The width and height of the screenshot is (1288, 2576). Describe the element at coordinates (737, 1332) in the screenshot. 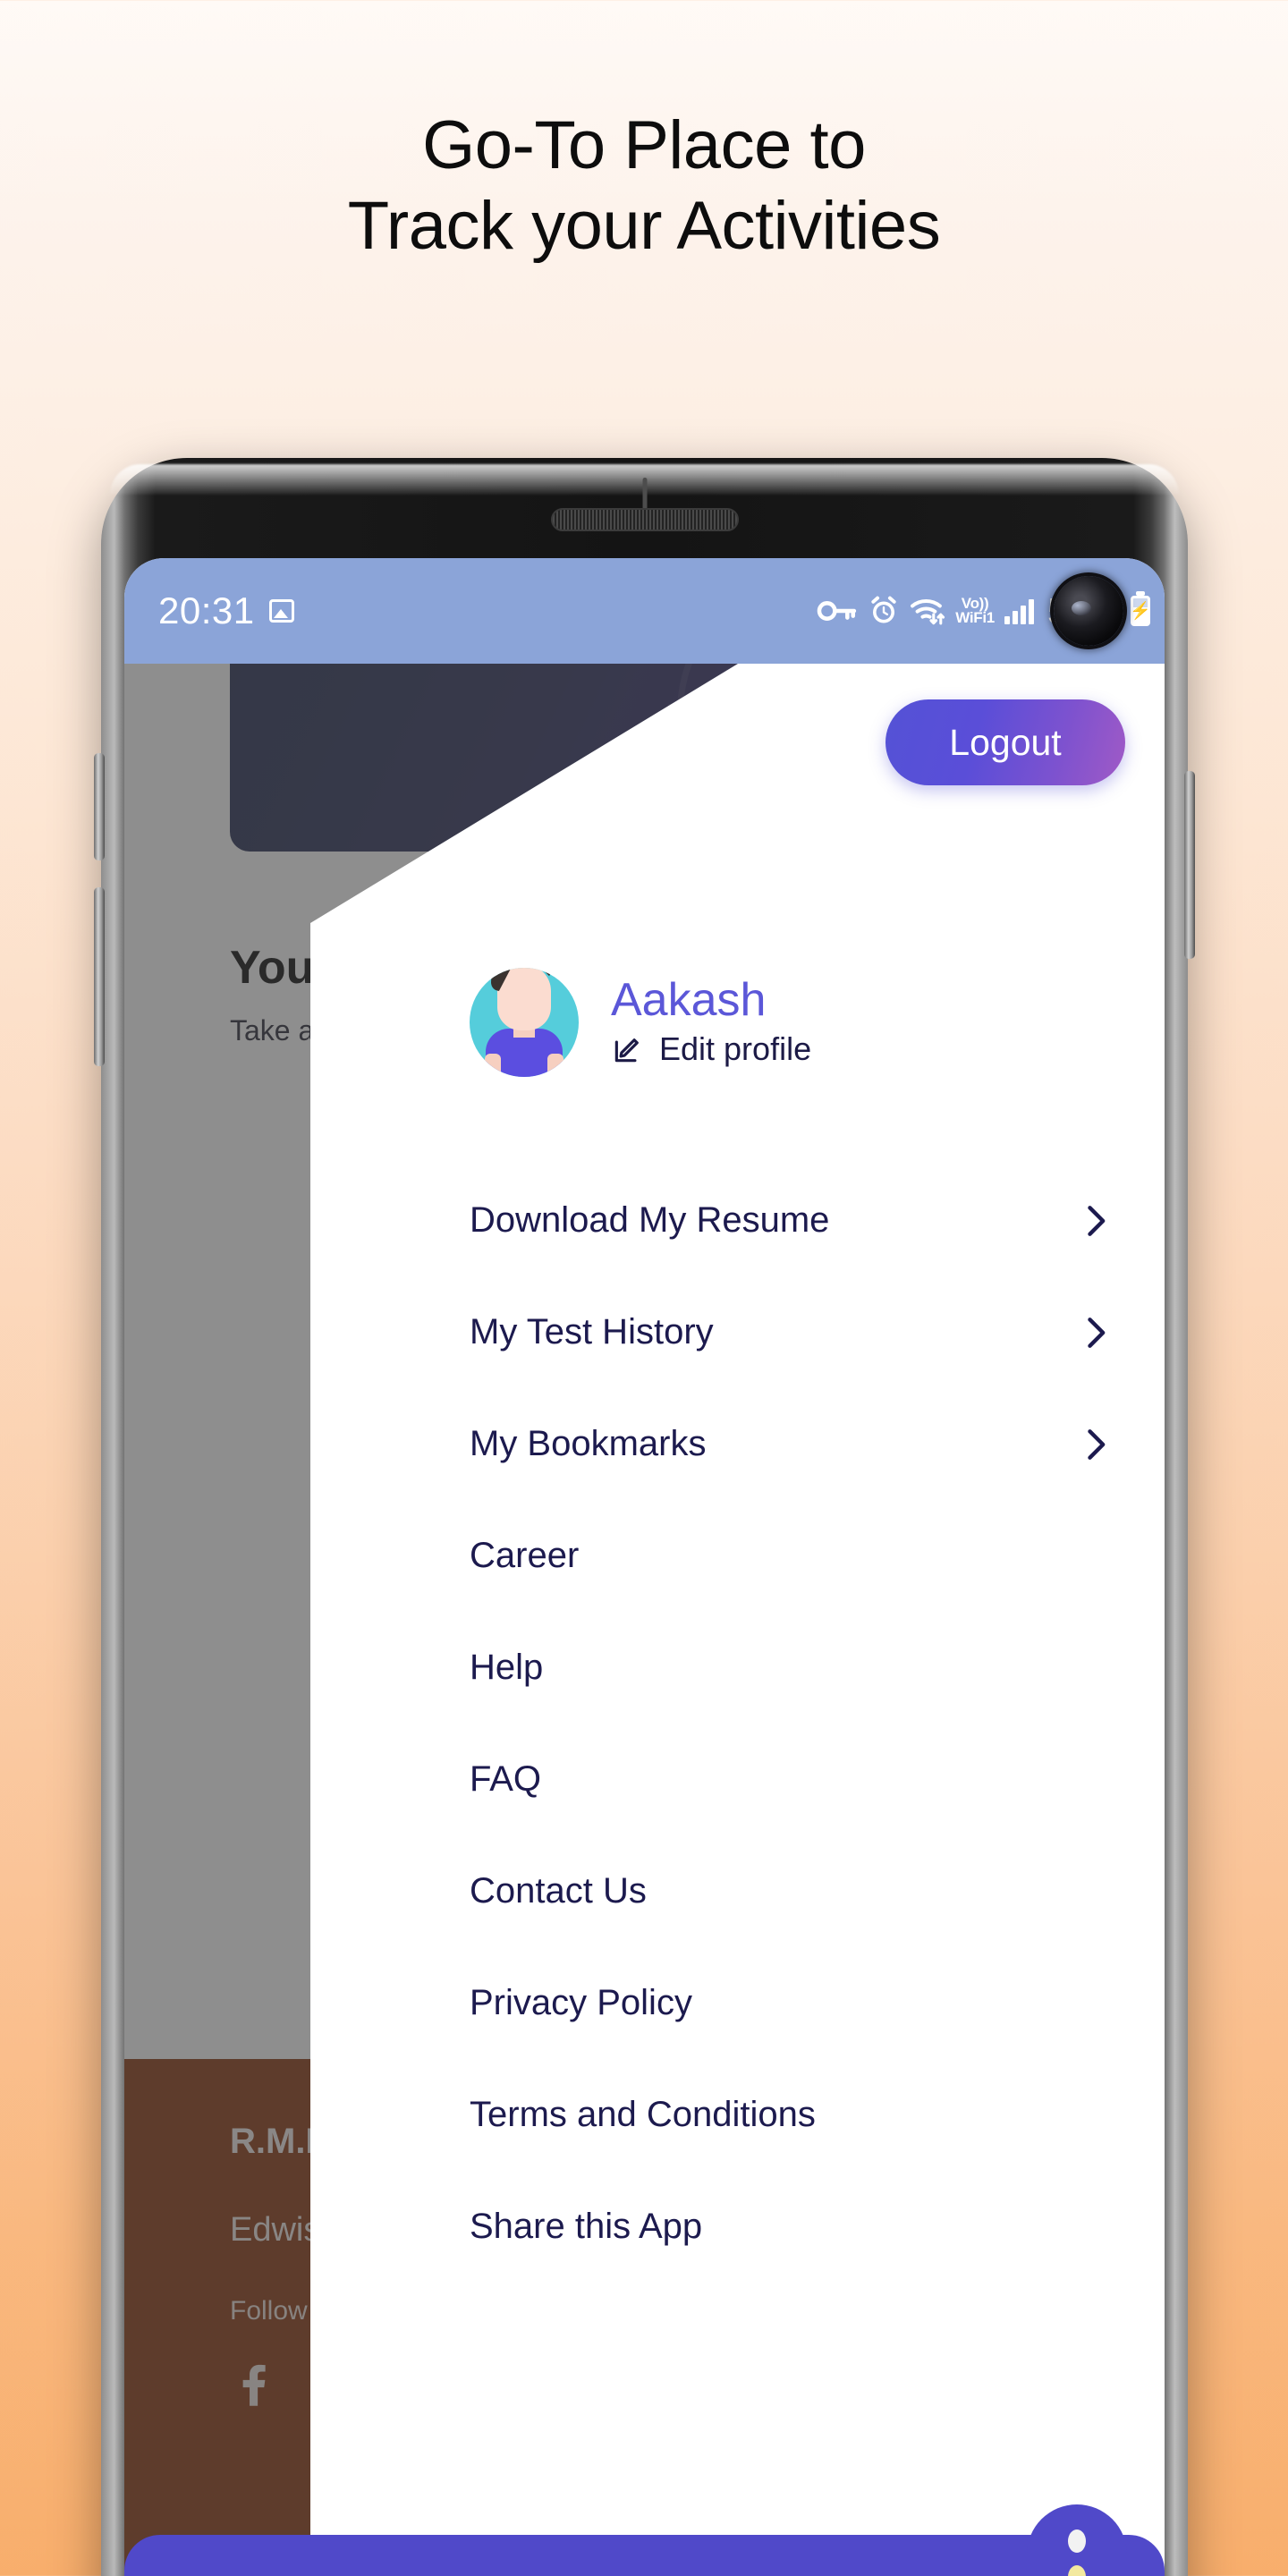

I see `menu-item-my-test-history: My Test History` at that location.